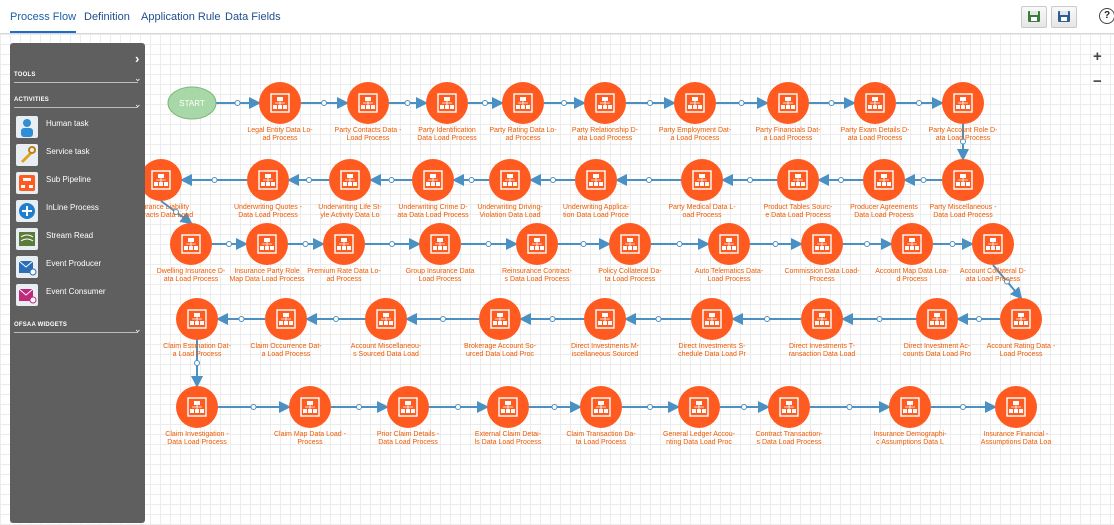 The width and height of the screenshot is (1114, 525). Describe the element at coordinates (601, 416) in the screenshot. I see `process-node: Claim Transaction Da-ta Load Process` at that location.